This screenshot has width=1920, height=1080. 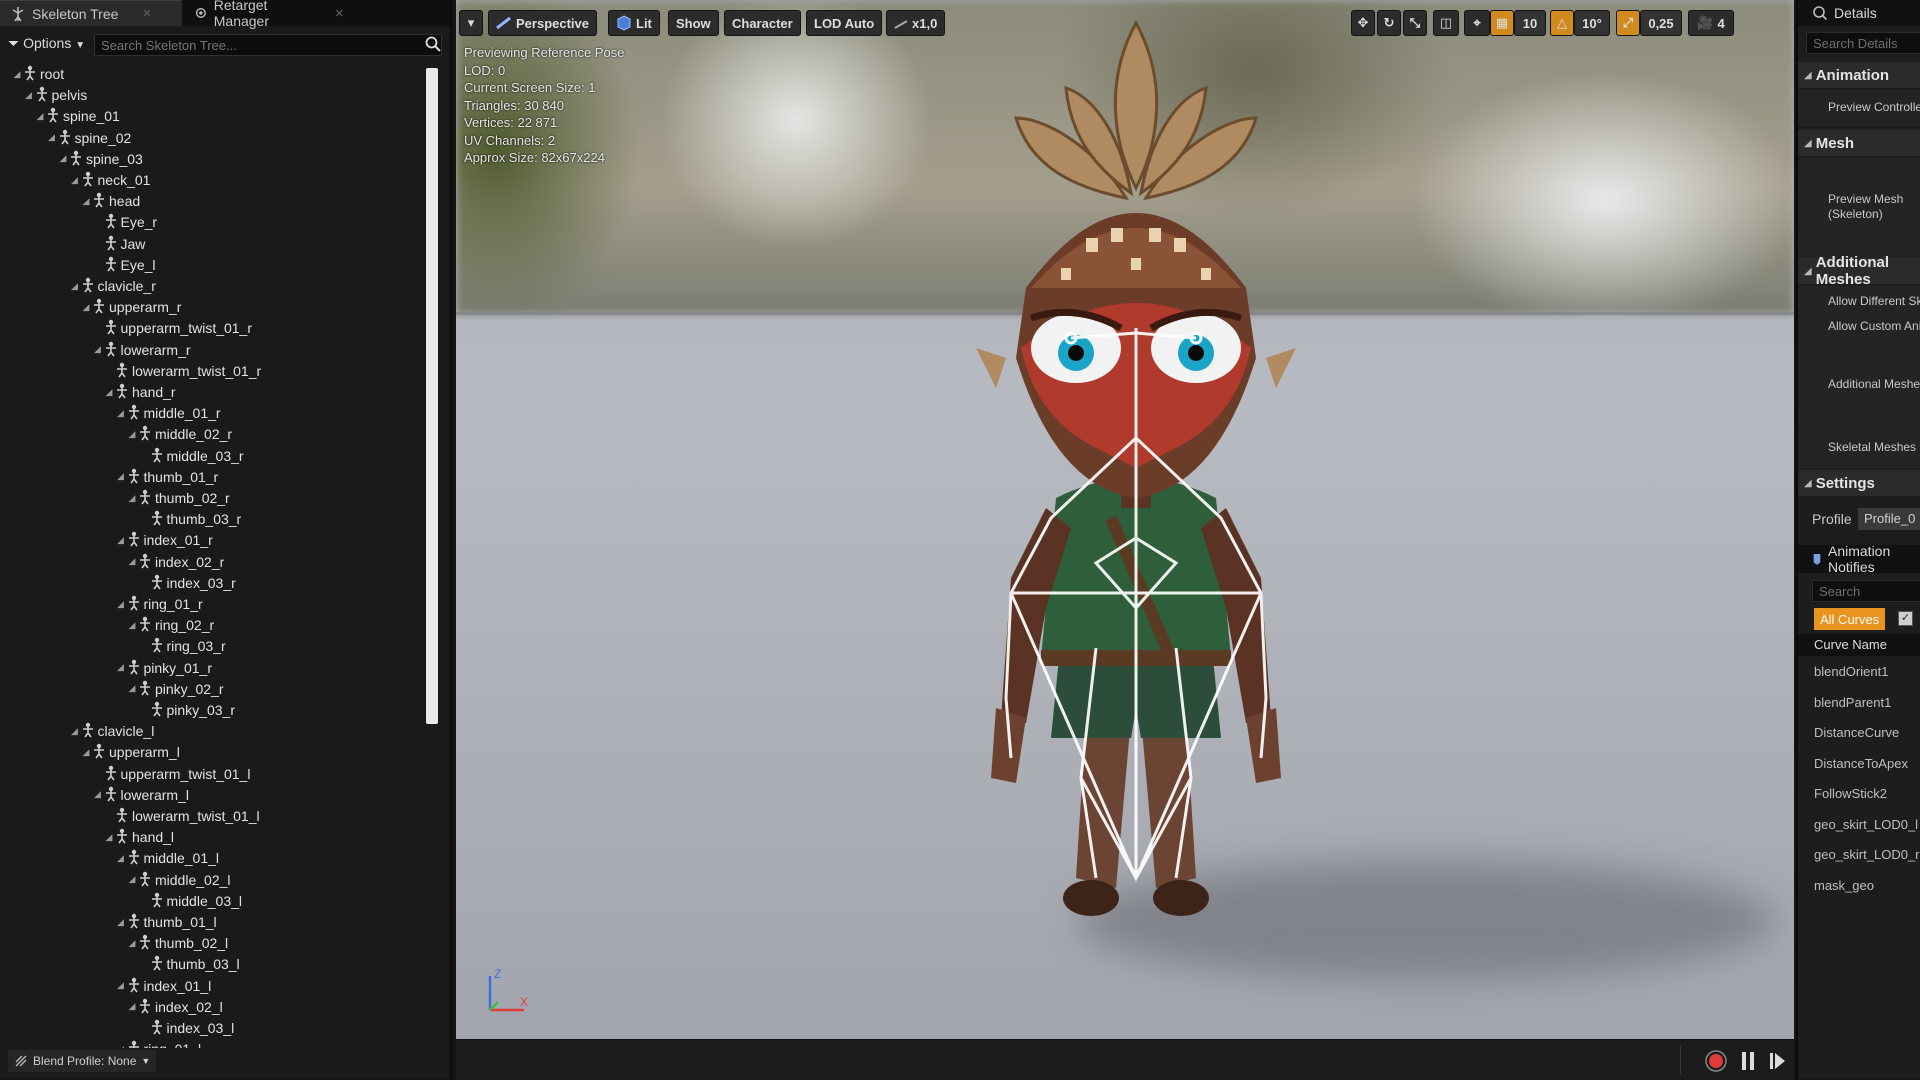 What do you see at coordinates (166, 922) in the screenshot?
I see `tree-row: ◢ thumb_01_l` at bounding box center [166, 922].